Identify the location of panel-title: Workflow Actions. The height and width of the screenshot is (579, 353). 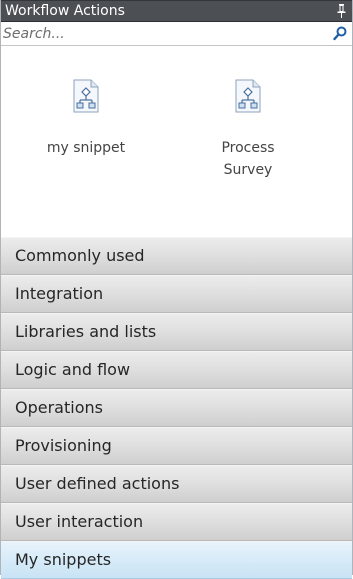
(65, 11).